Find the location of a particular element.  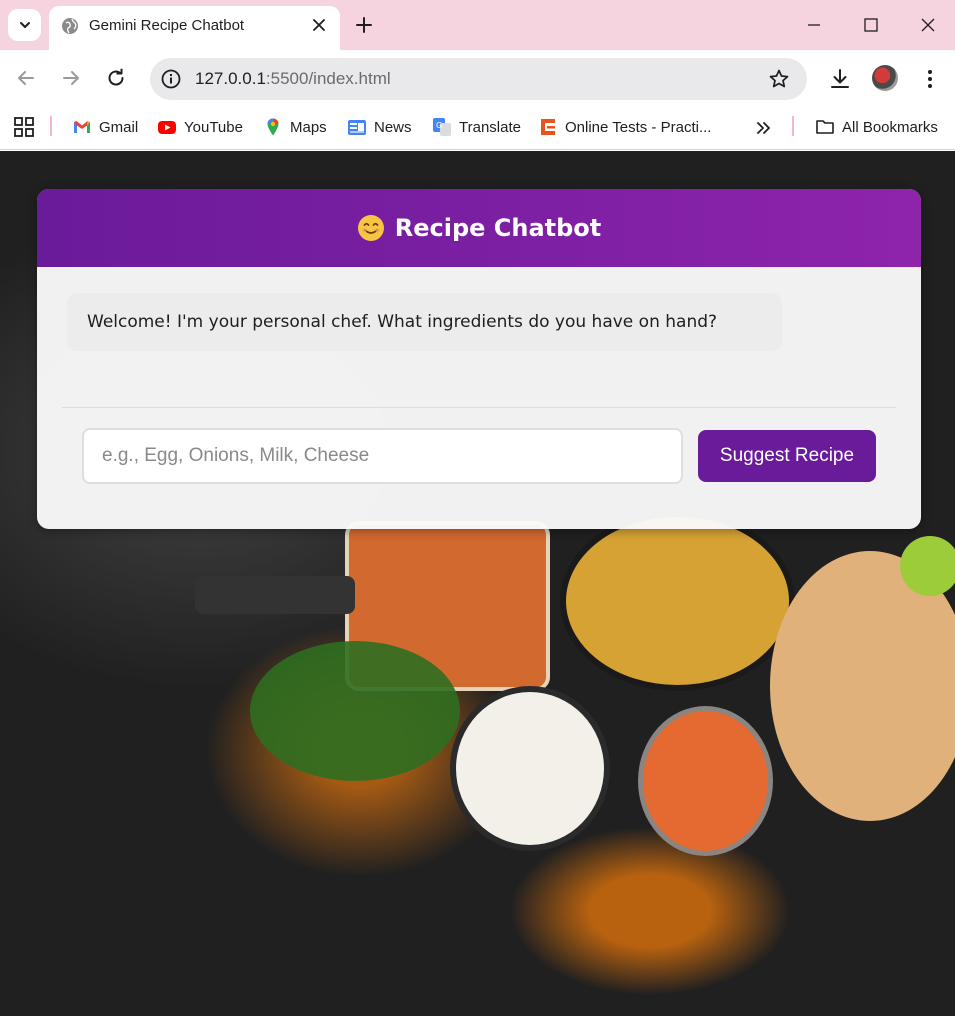

apps-grid-icon is located at coordinates (24, 127).